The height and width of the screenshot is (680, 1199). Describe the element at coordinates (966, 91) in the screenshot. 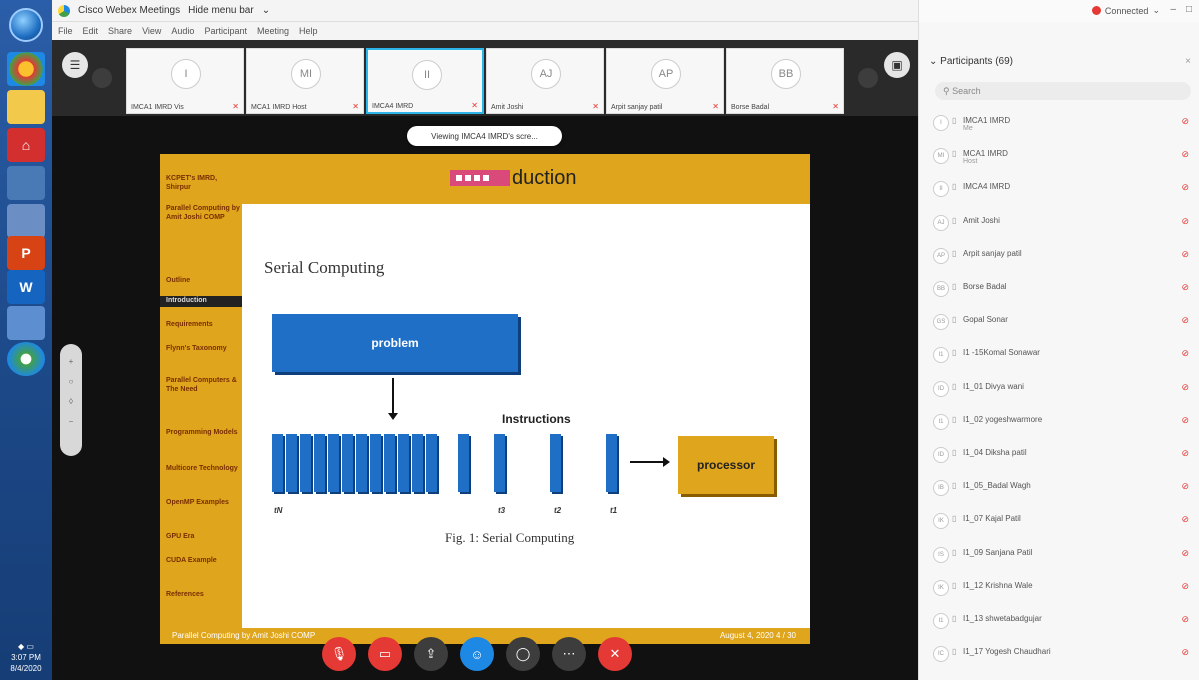

I see `search-placeholder: Search` at that location.